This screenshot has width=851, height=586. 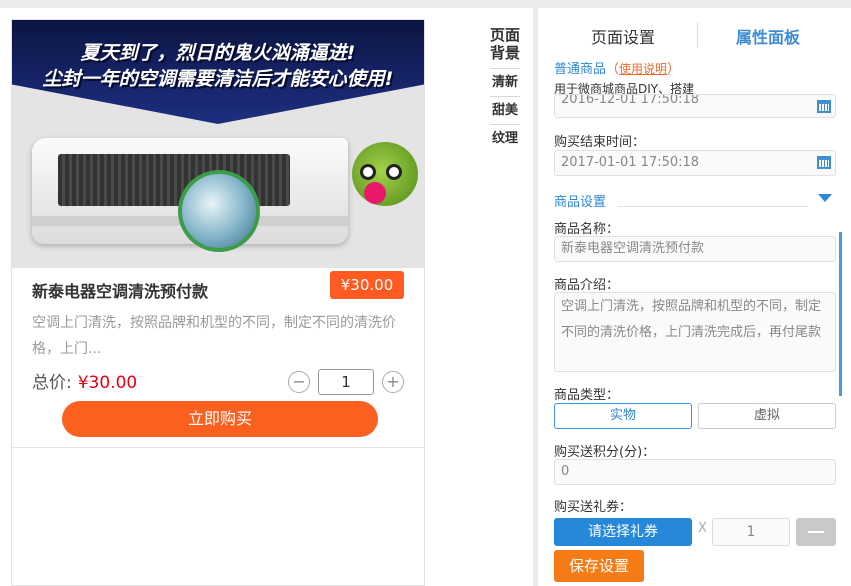 What do you see at coordinates (587, 395) in the screenshot?
I see `goods-kind-label: 商品类型：` at bounding box center [587, 395].